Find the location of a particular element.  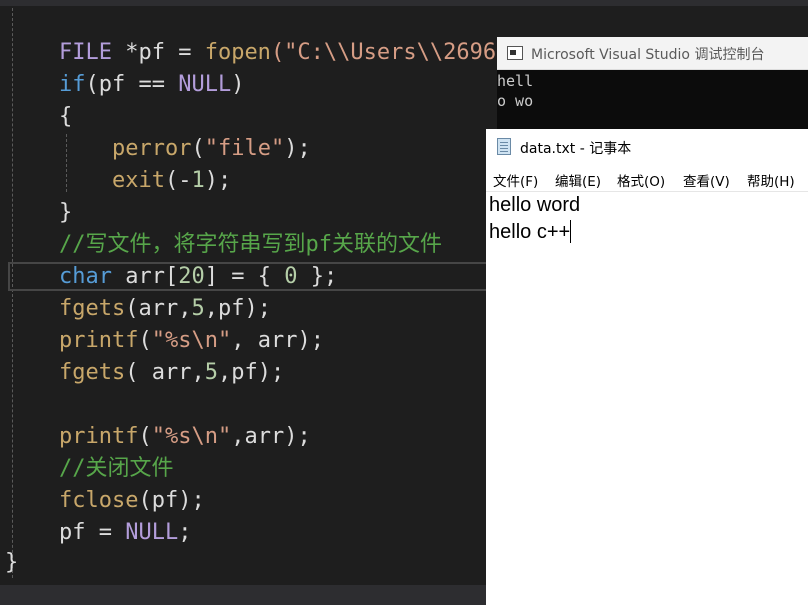

code-token: //关闭文件 is located at coordinates (116, 468).